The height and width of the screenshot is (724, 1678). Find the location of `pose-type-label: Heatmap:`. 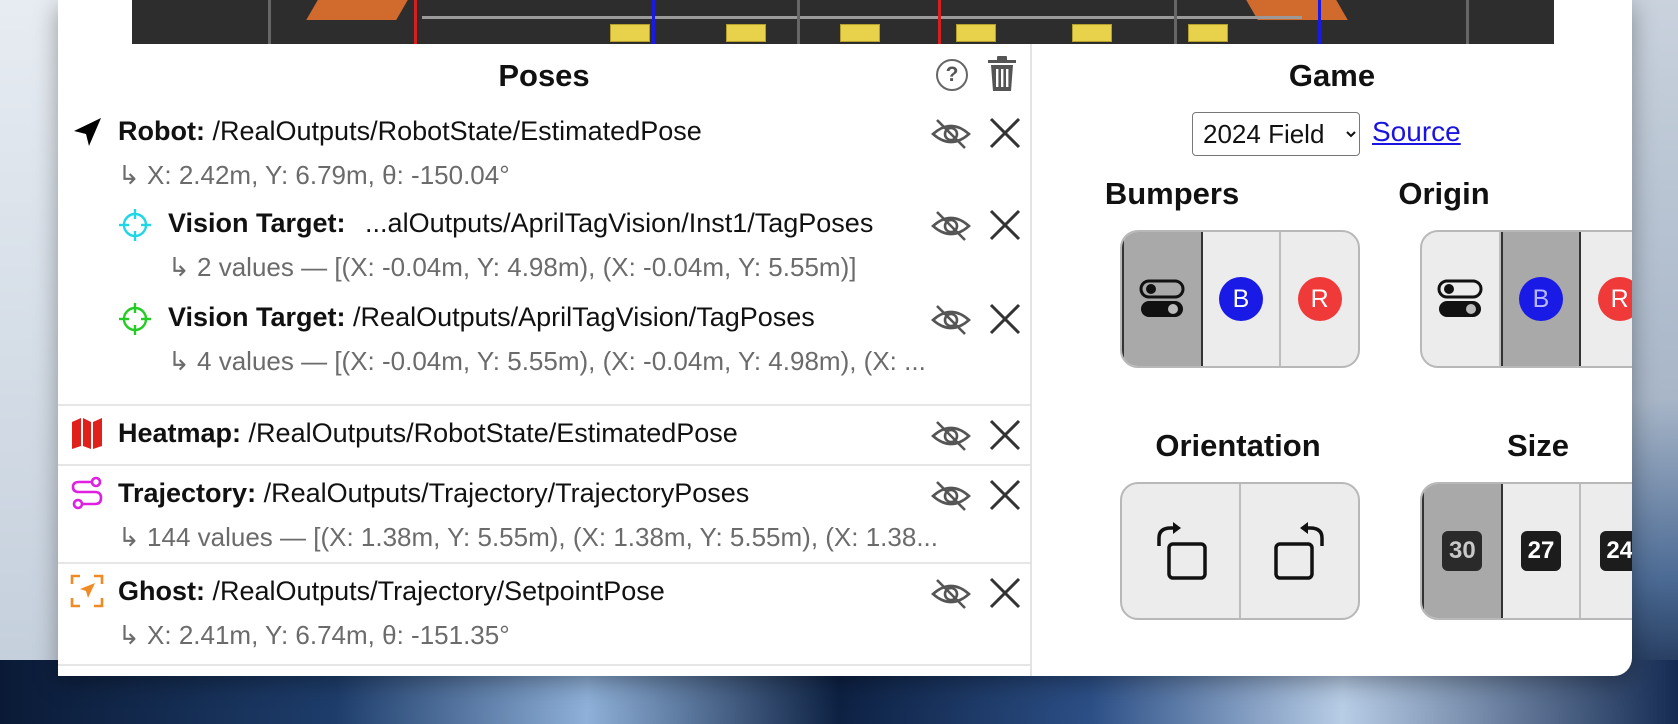

pose-type-label: Heatmap: is located at coordinates (180, 433).